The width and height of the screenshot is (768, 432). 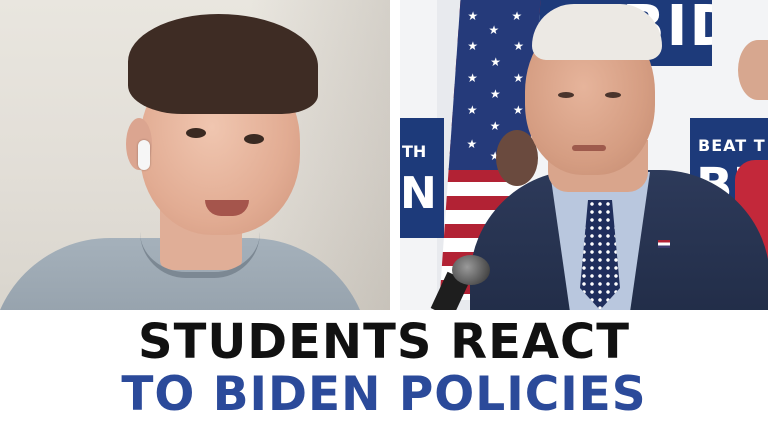 What do you see at coordinates (384, 394) in the screenshot?
I see `headline-line-2: TO BIDEN POLICIES` at bounding box center [384, 394].